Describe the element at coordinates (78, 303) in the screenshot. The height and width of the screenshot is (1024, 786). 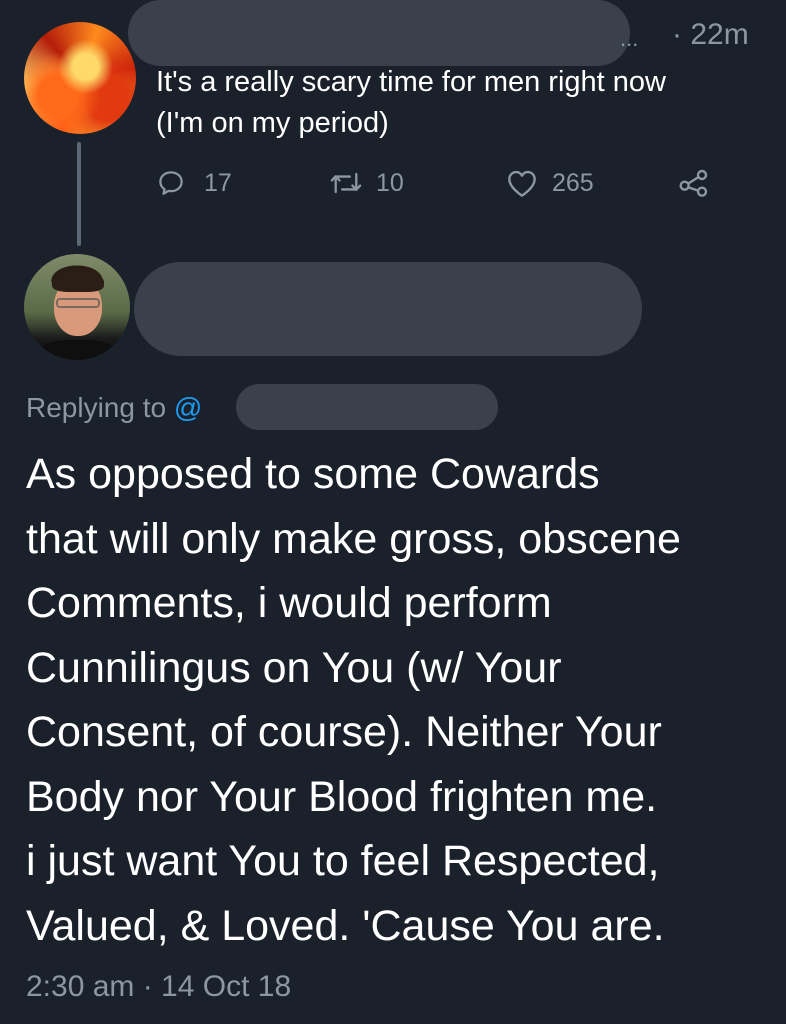
I see `avatar-glasses` at that location.